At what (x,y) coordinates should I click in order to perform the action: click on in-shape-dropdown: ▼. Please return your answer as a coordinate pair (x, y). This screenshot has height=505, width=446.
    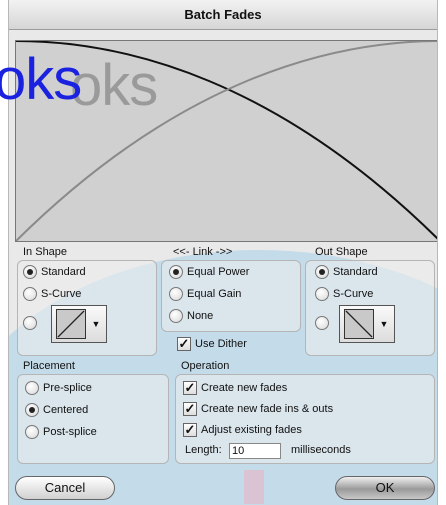
    Looking at the image, I should click on (79, 324).